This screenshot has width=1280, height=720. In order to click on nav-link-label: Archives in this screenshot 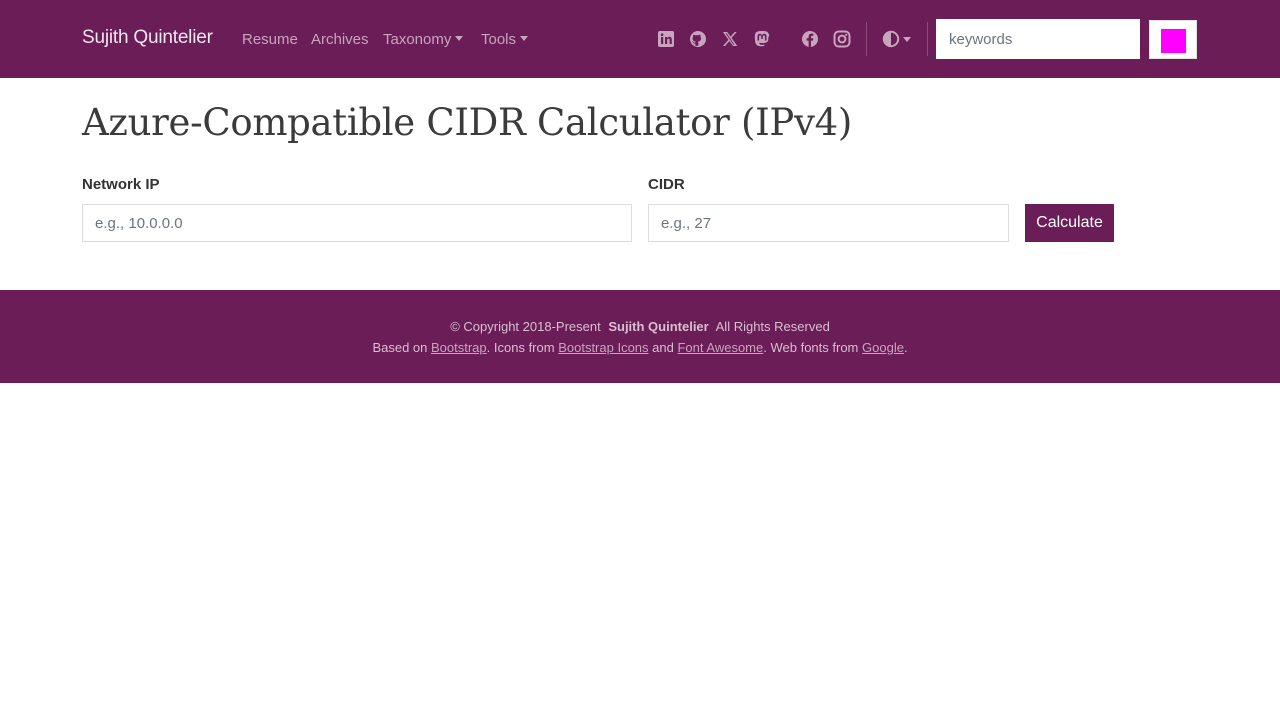, I will do `click(340, 39)`.